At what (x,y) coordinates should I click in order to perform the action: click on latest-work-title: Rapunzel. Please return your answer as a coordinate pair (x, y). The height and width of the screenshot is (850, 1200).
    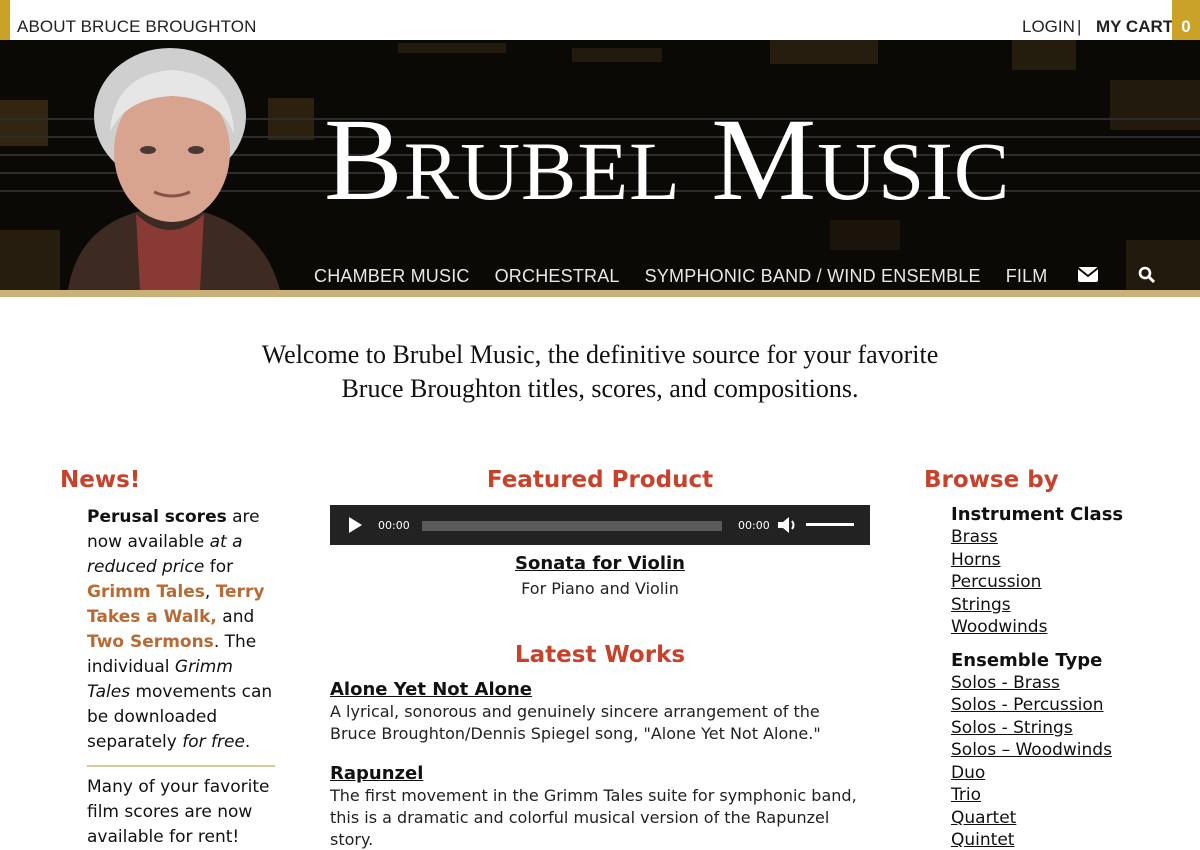
    Looking at the image, I should click on (600, 774).